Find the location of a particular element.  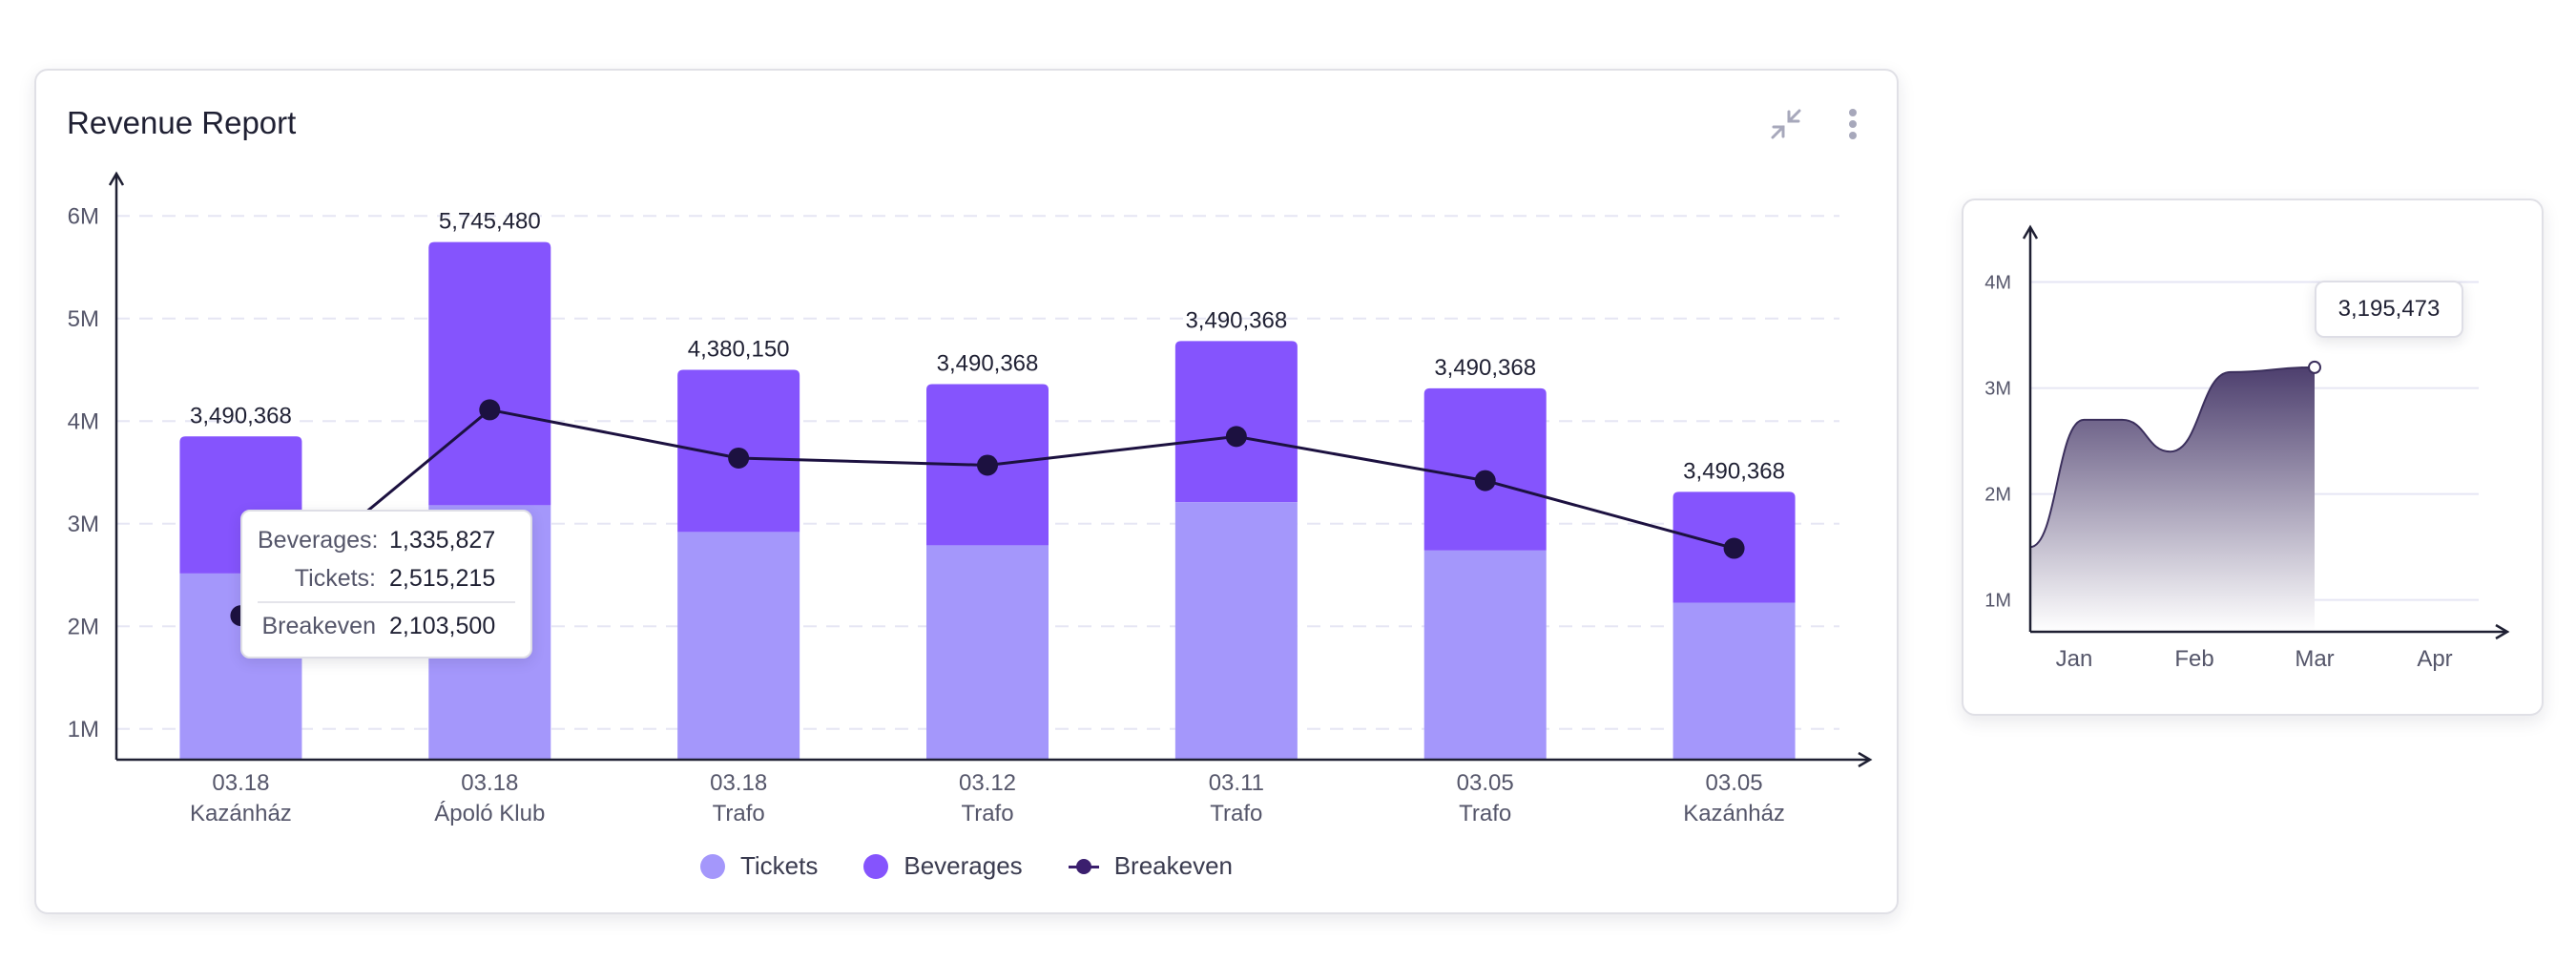

x-tick-label: Mar is located at coordinates (2314, 659).